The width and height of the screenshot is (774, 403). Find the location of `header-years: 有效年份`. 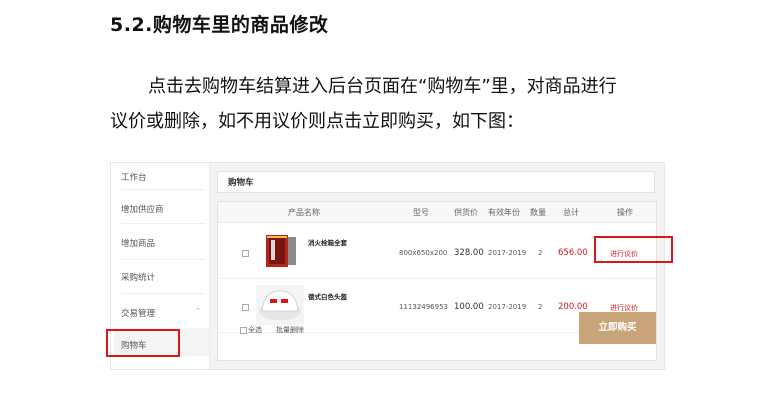

header-years: 有效年份 is located at coordinates (504, 212).